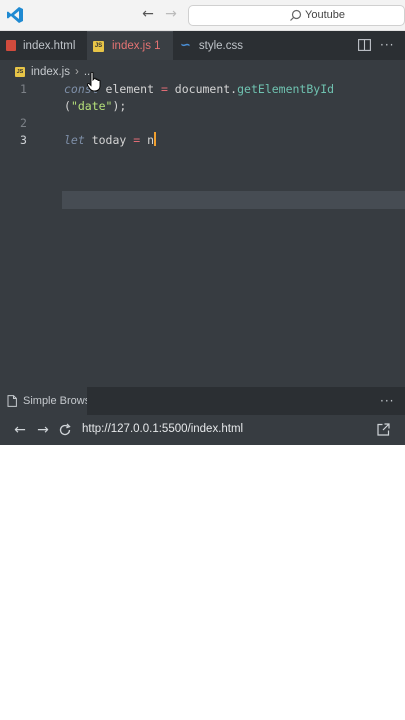 The width and height of the screenshot is (405, 720). I want to click on operator: =, so click(164, 89).